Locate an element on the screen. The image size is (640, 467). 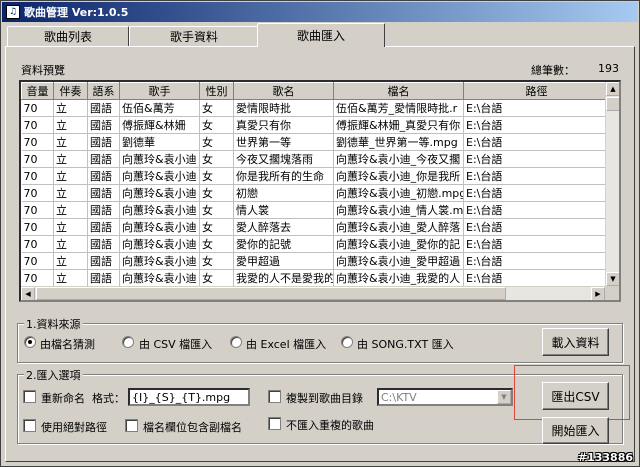
table-row: 70 立國語 向蕙玲&袁小迪女愛甲超過 向蕙玲&袁小迪_愛甲超過 E:\台語 is located at coordinates (315, 261).